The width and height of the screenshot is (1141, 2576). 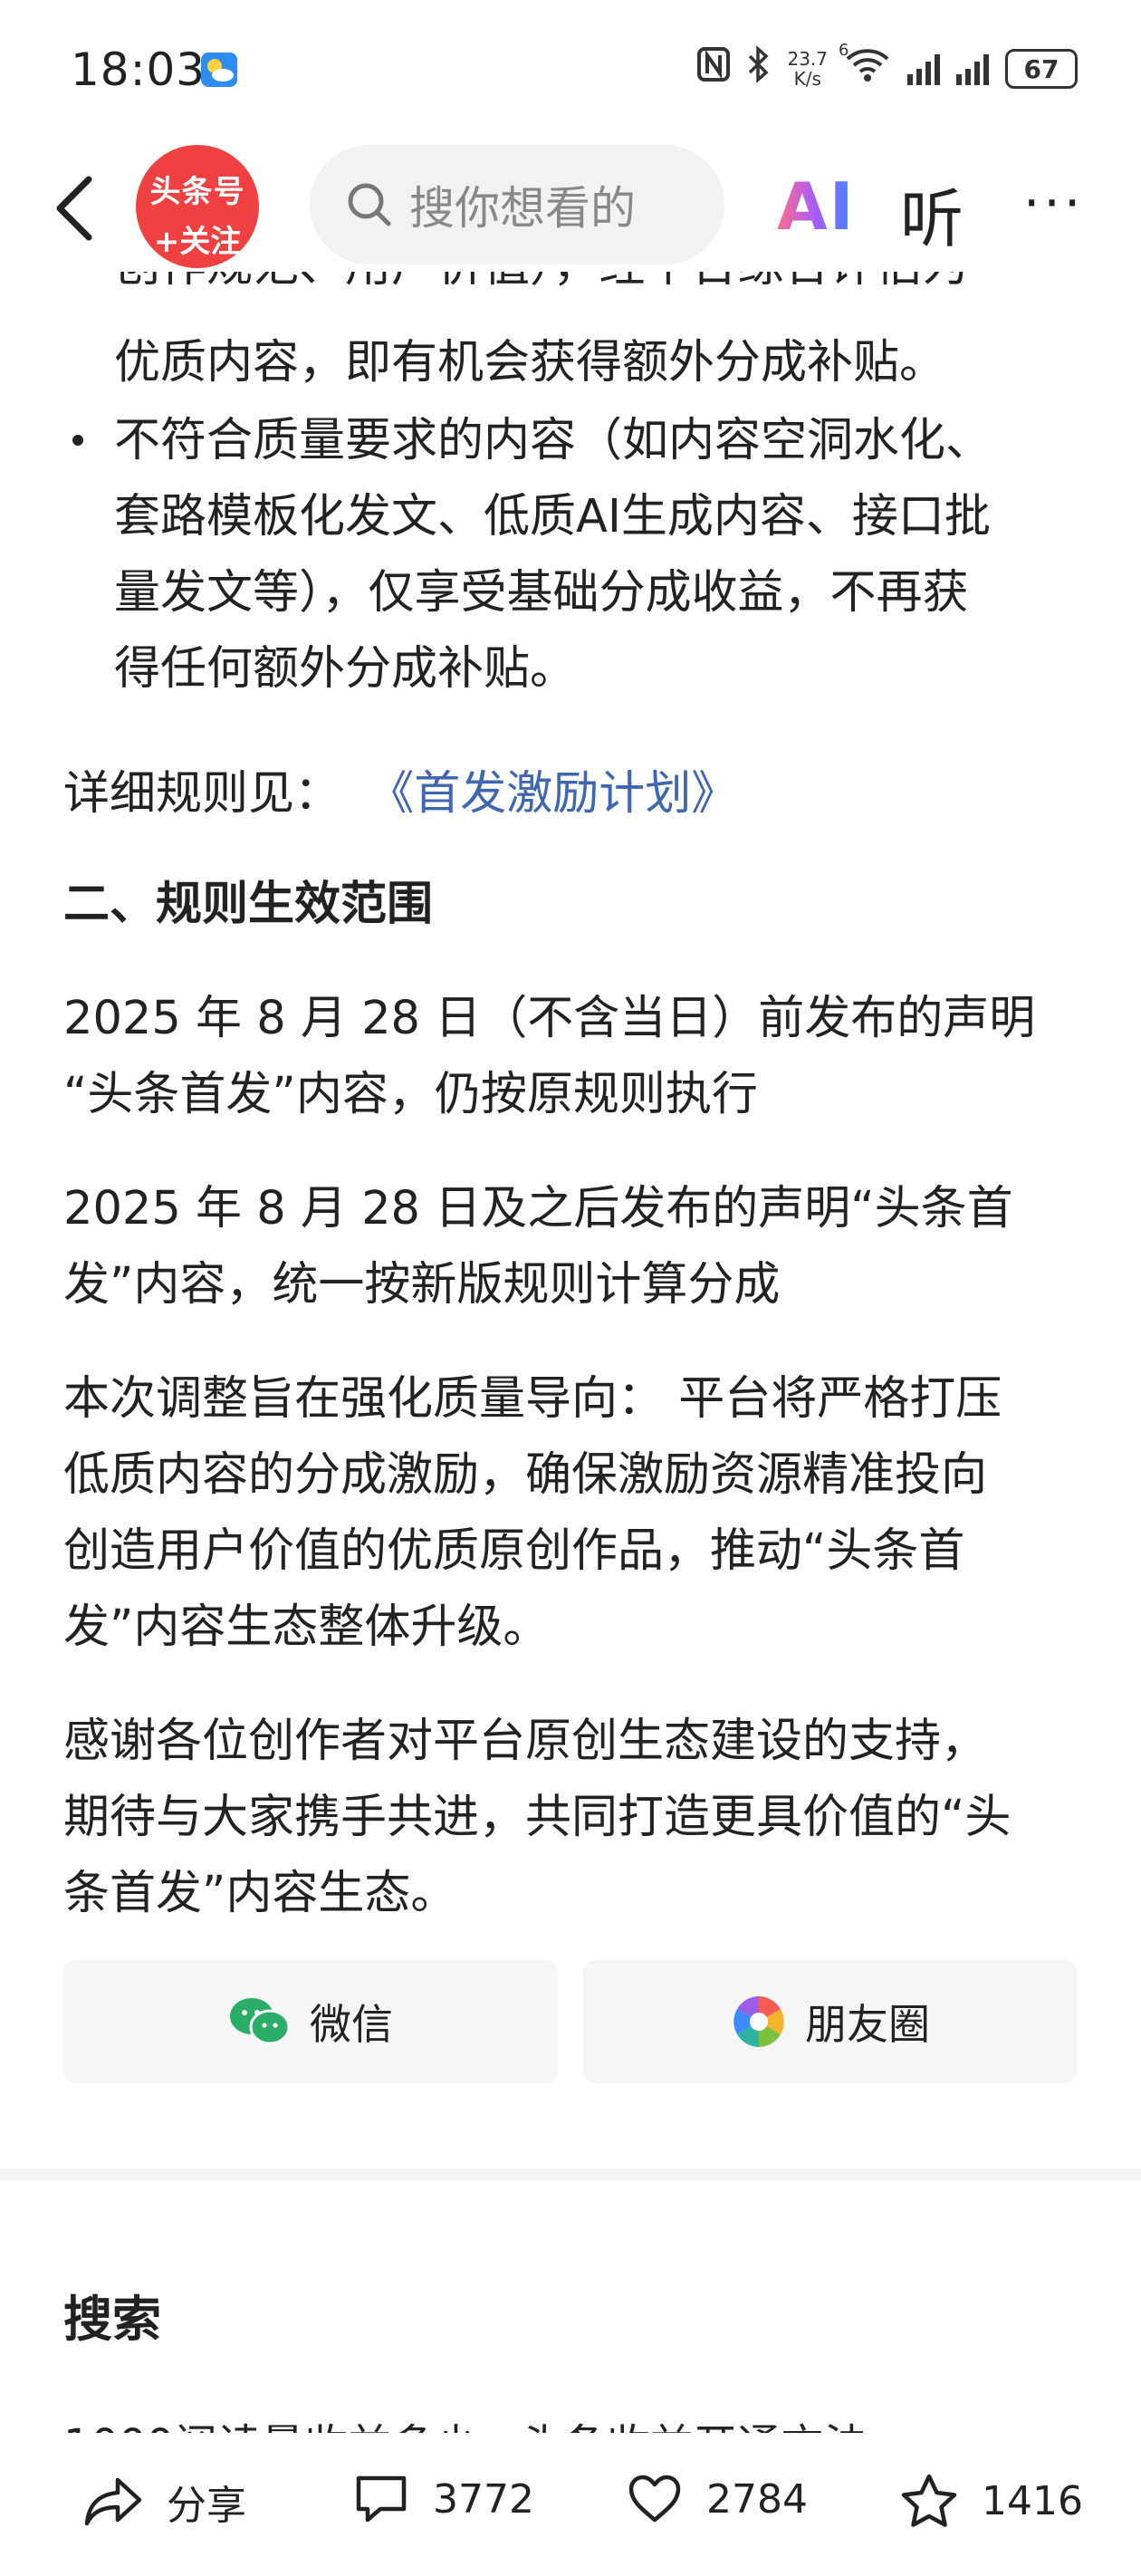 What do you see at coordinates (532, 1399) in the screenshot?
I see `paragraph-line: 本次调整旨在强化质量导向： 平台将严格打压` at bounding box center [532, 1399].